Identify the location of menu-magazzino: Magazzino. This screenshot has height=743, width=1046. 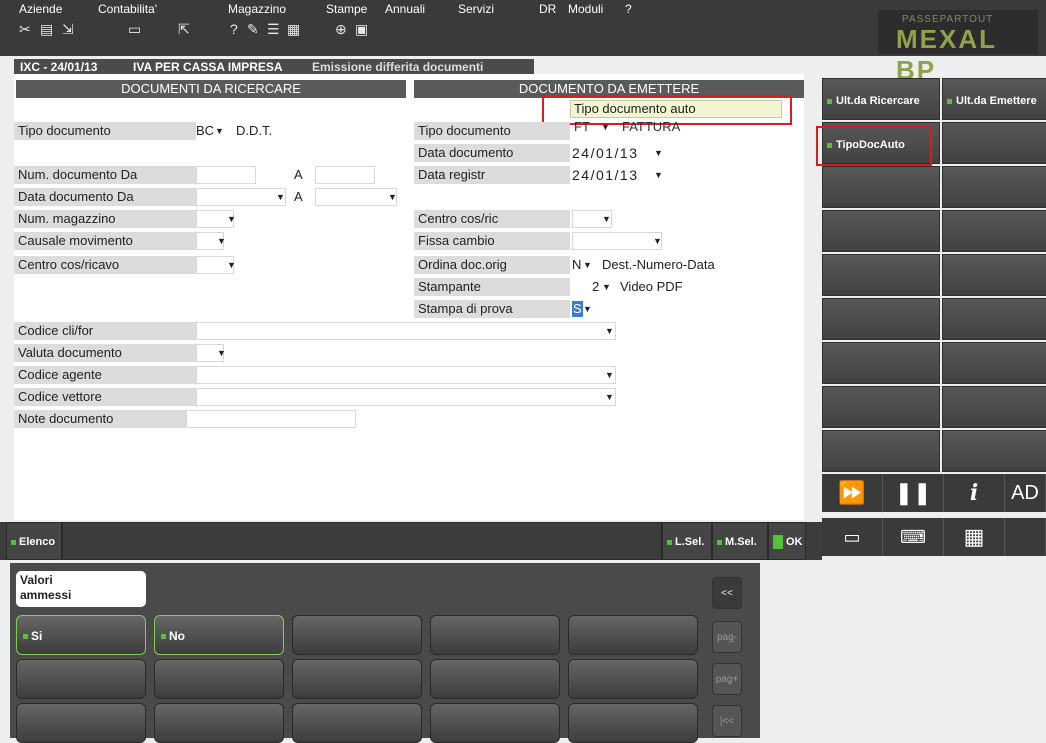
(257, 9).